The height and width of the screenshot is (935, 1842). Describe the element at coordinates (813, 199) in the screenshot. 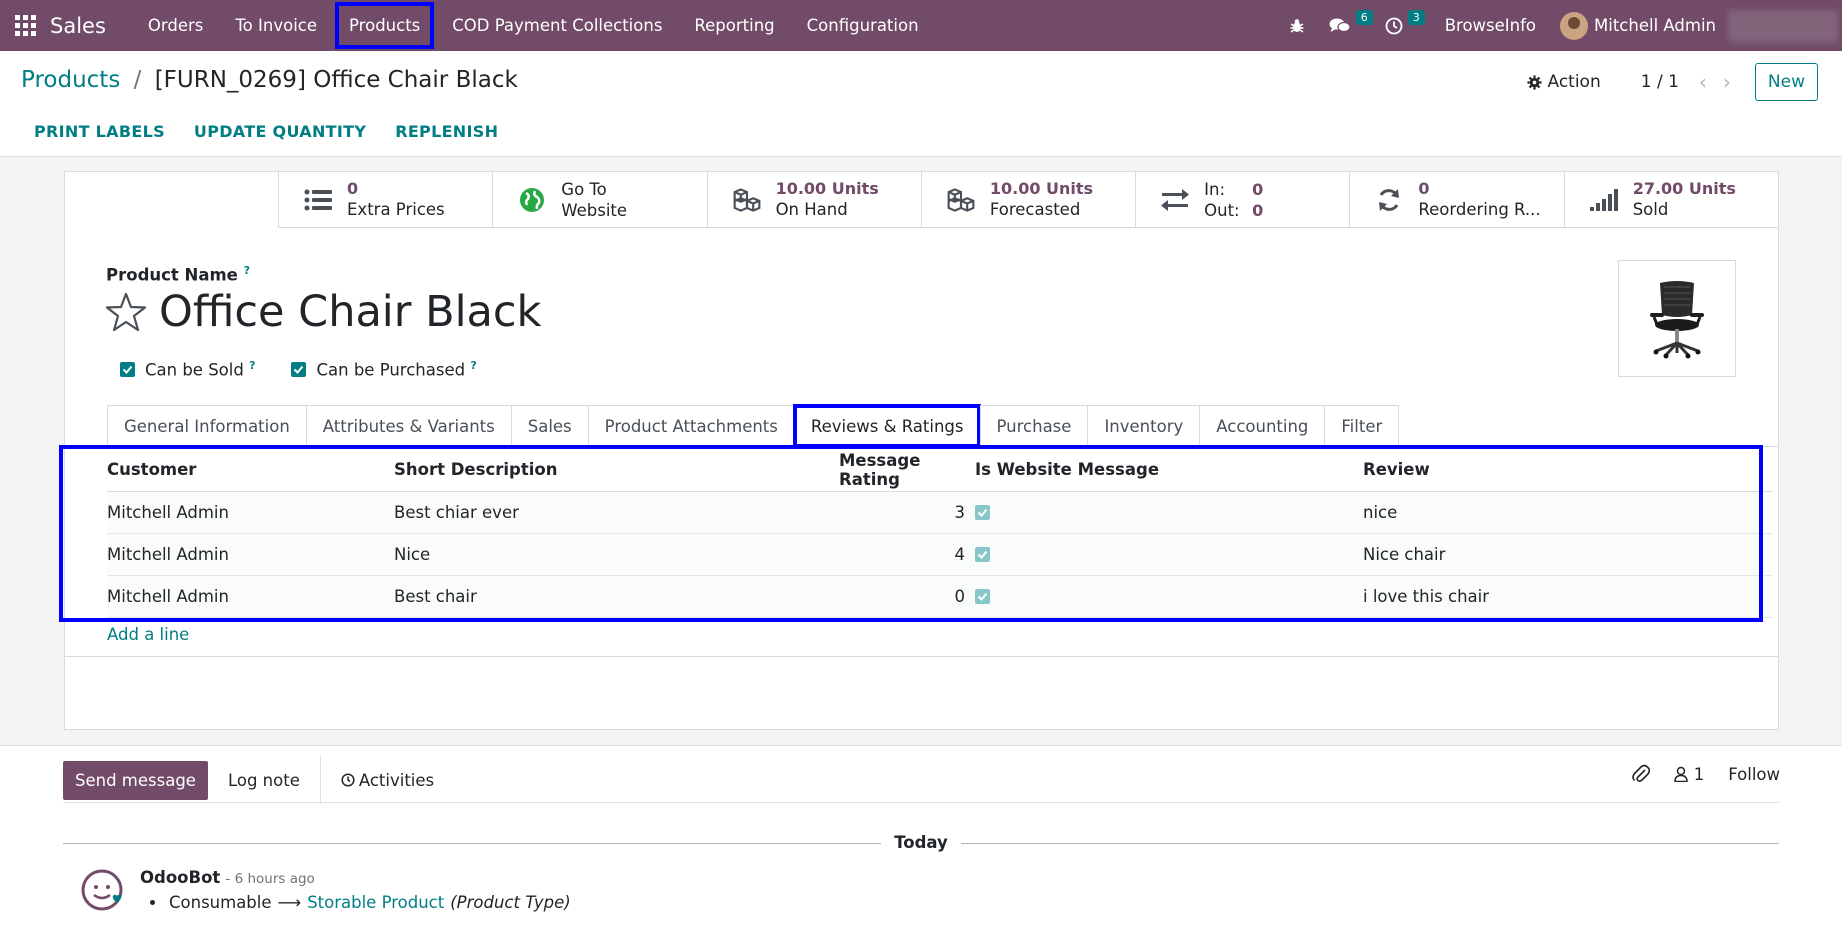

I see `on-hand-button: 10.00 Units On Hand` at that location.